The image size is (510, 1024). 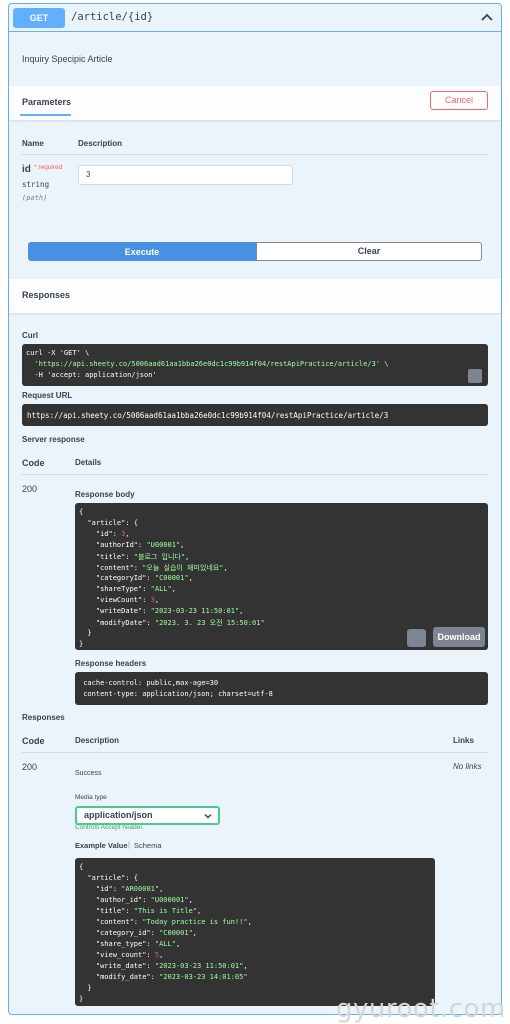 What do you see at coordinates (463, 740) in the screenshot?
I see `col-links-header: Links` at bounding box center [463, 740].